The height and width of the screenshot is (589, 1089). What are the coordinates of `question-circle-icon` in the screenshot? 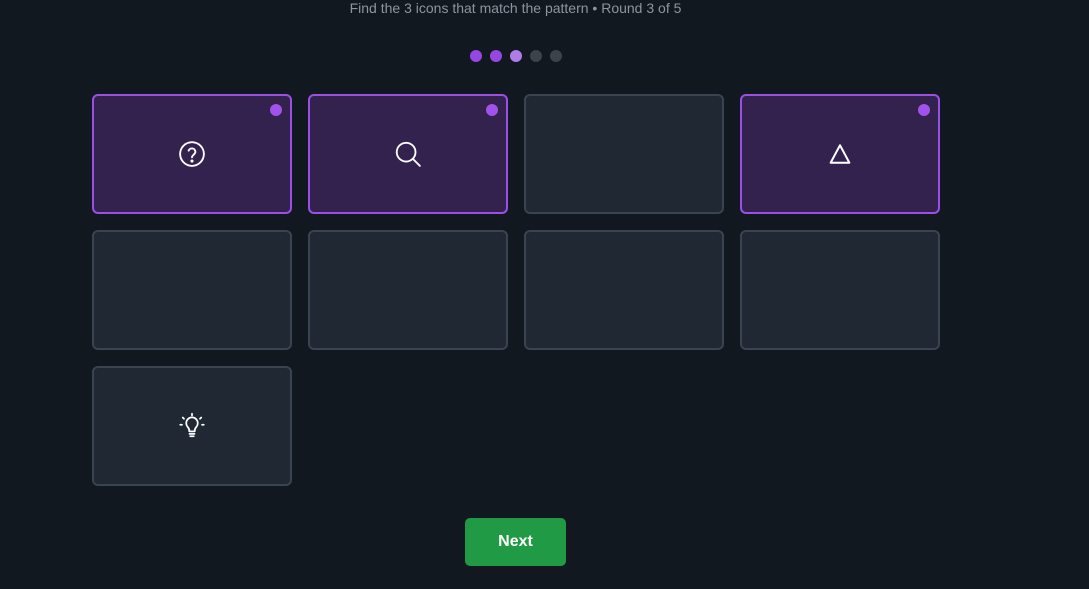 It's located at (192, 154).